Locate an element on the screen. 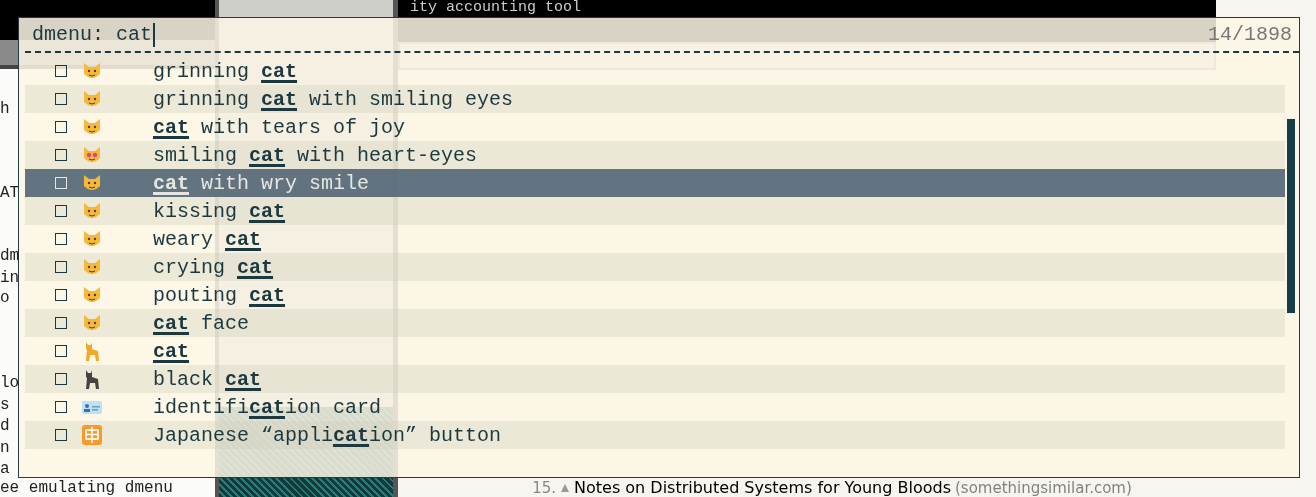 This screenshot has width=1316, height=497. item-label: smiling cat with heart-eyes is located at coordinates (315, 155).